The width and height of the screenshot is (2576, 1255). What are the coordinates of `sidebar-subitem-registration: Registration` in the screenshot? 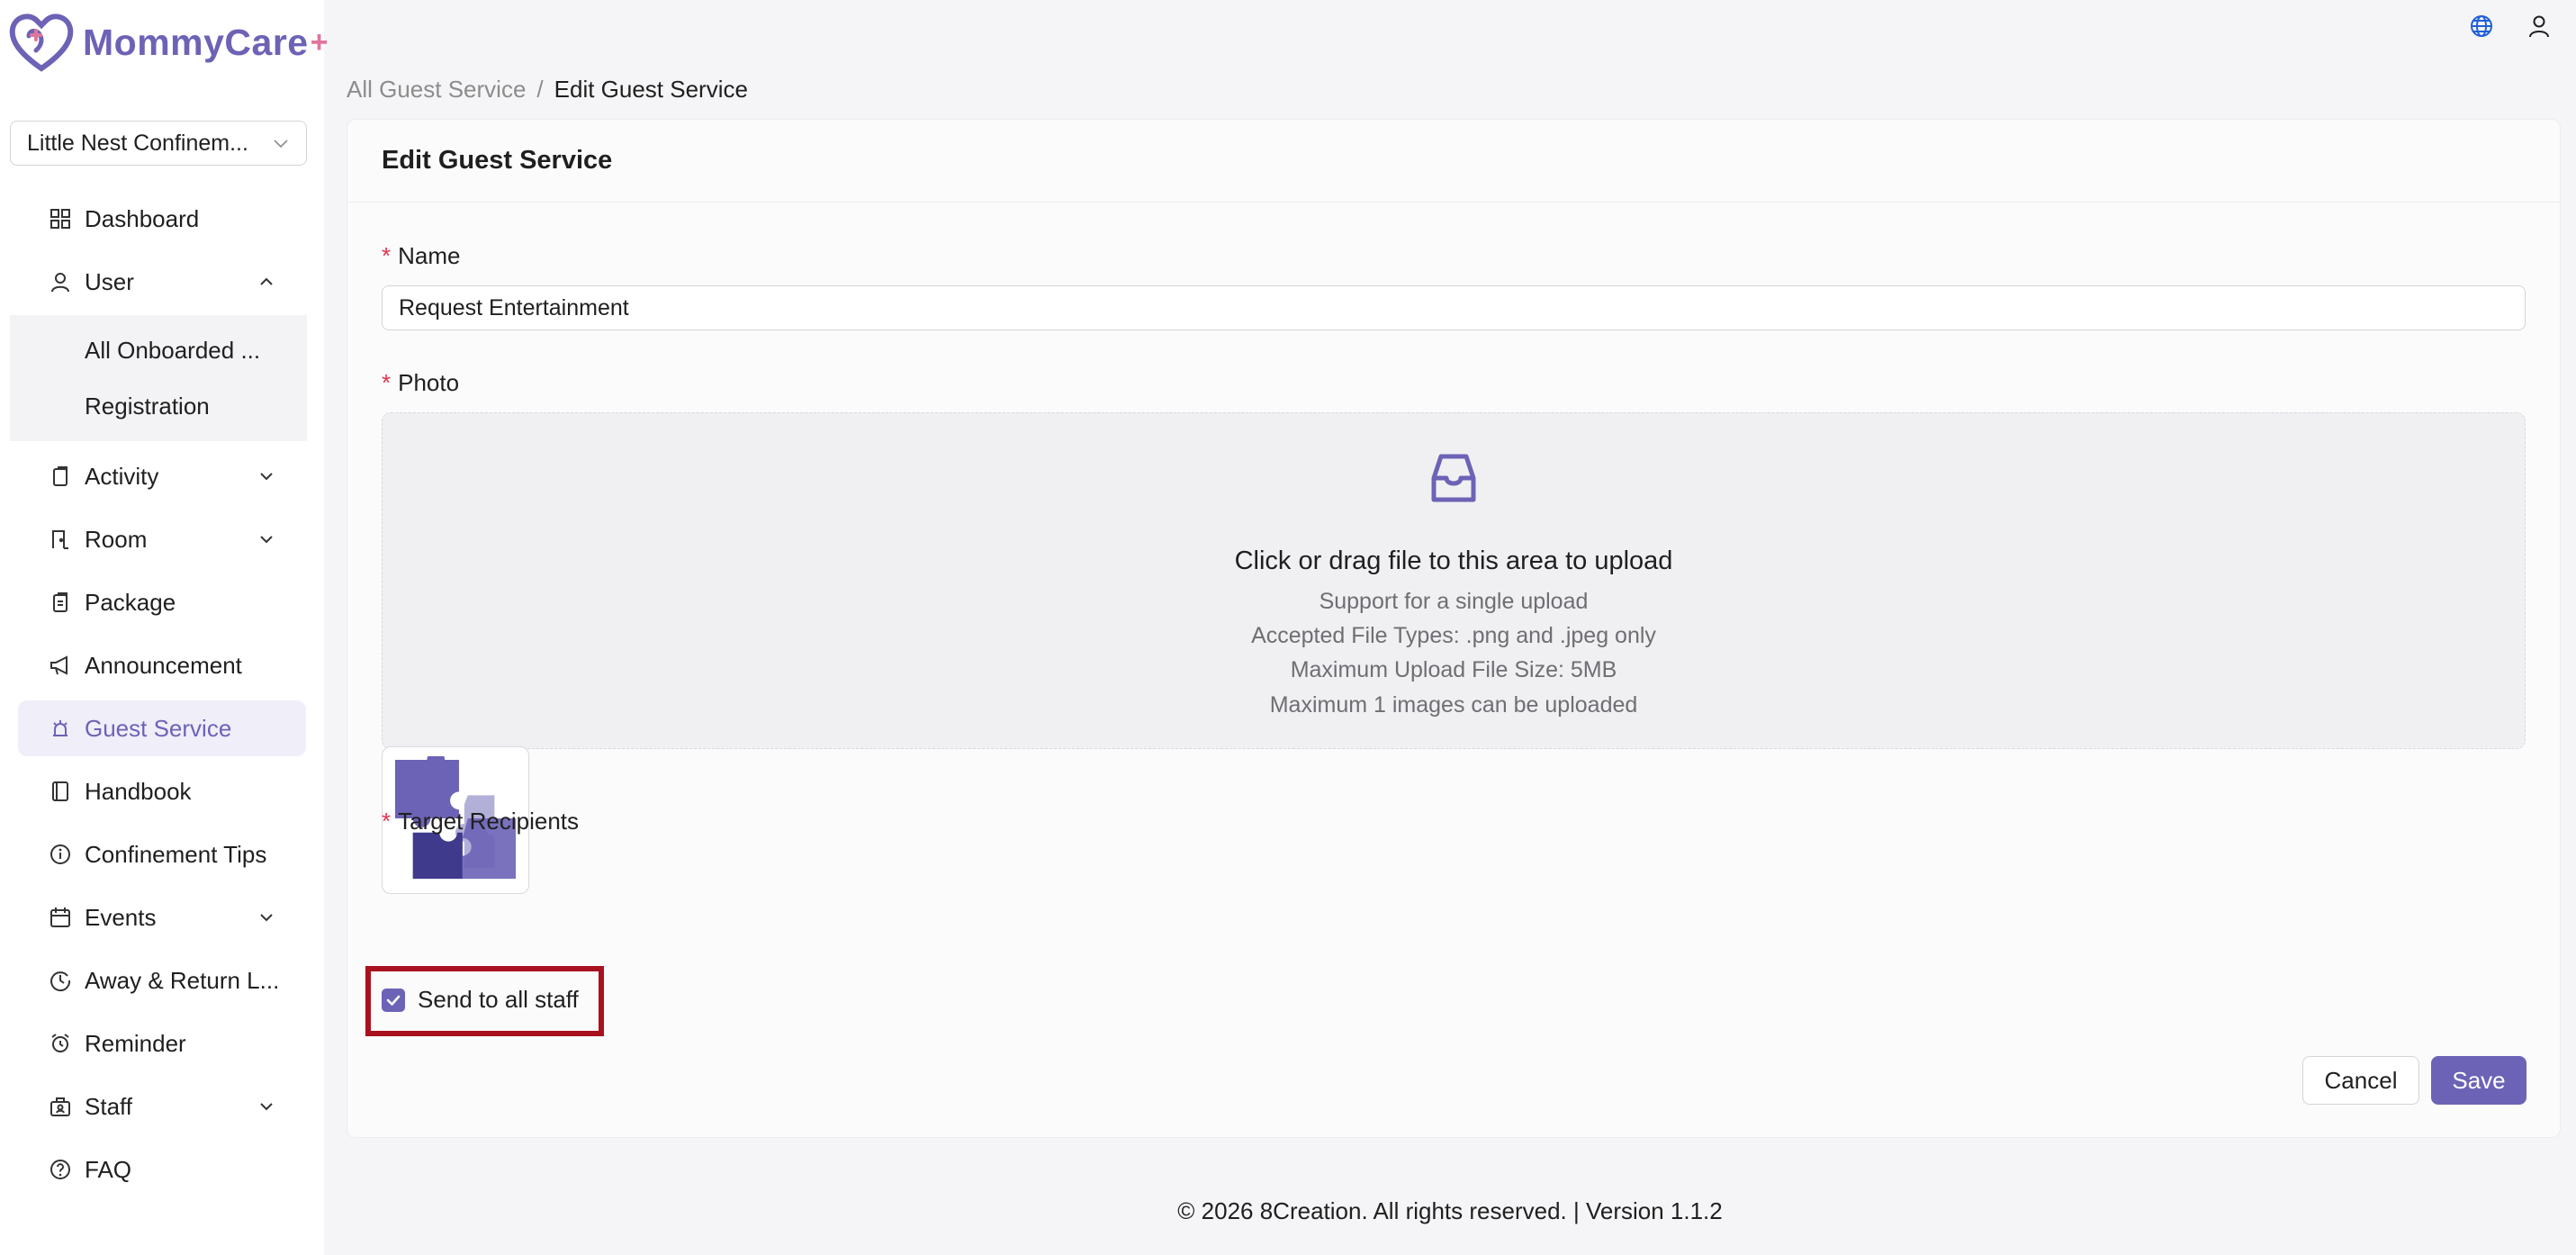 It's located at (158, 406).